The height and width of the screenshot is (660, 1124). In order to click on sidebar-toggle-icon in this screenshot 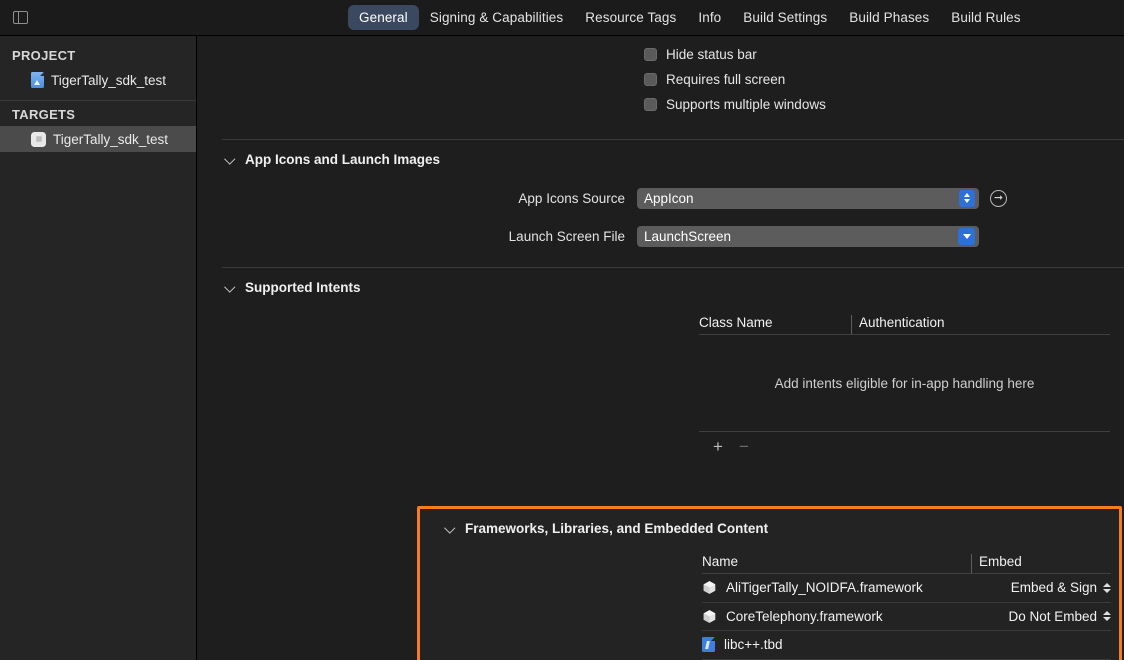, I will do `click(20, 17)`.